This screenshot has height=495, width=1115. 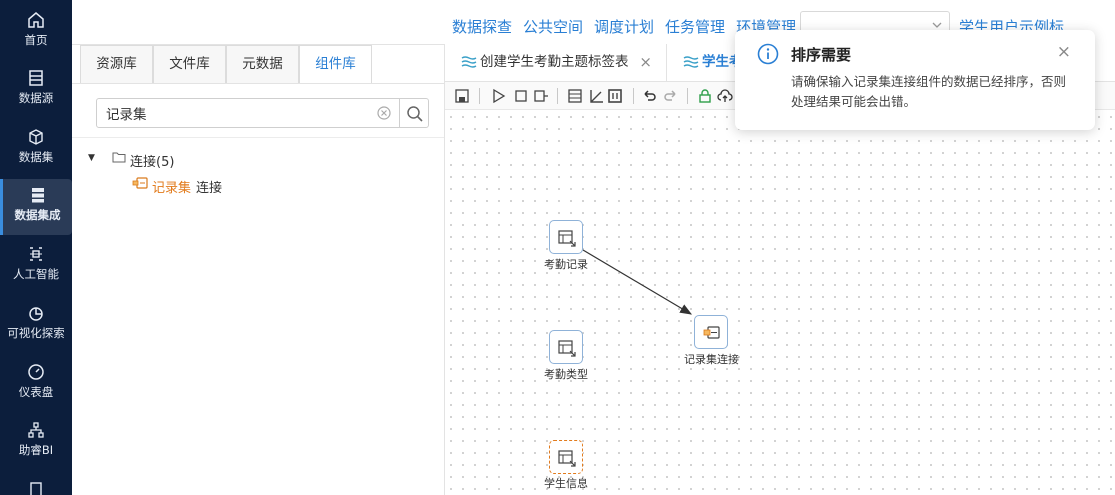 What do you see at coordinates (566, 374) in the screenshot?
I see `node-label: 考勤类型` at bounding box center [566, 374].